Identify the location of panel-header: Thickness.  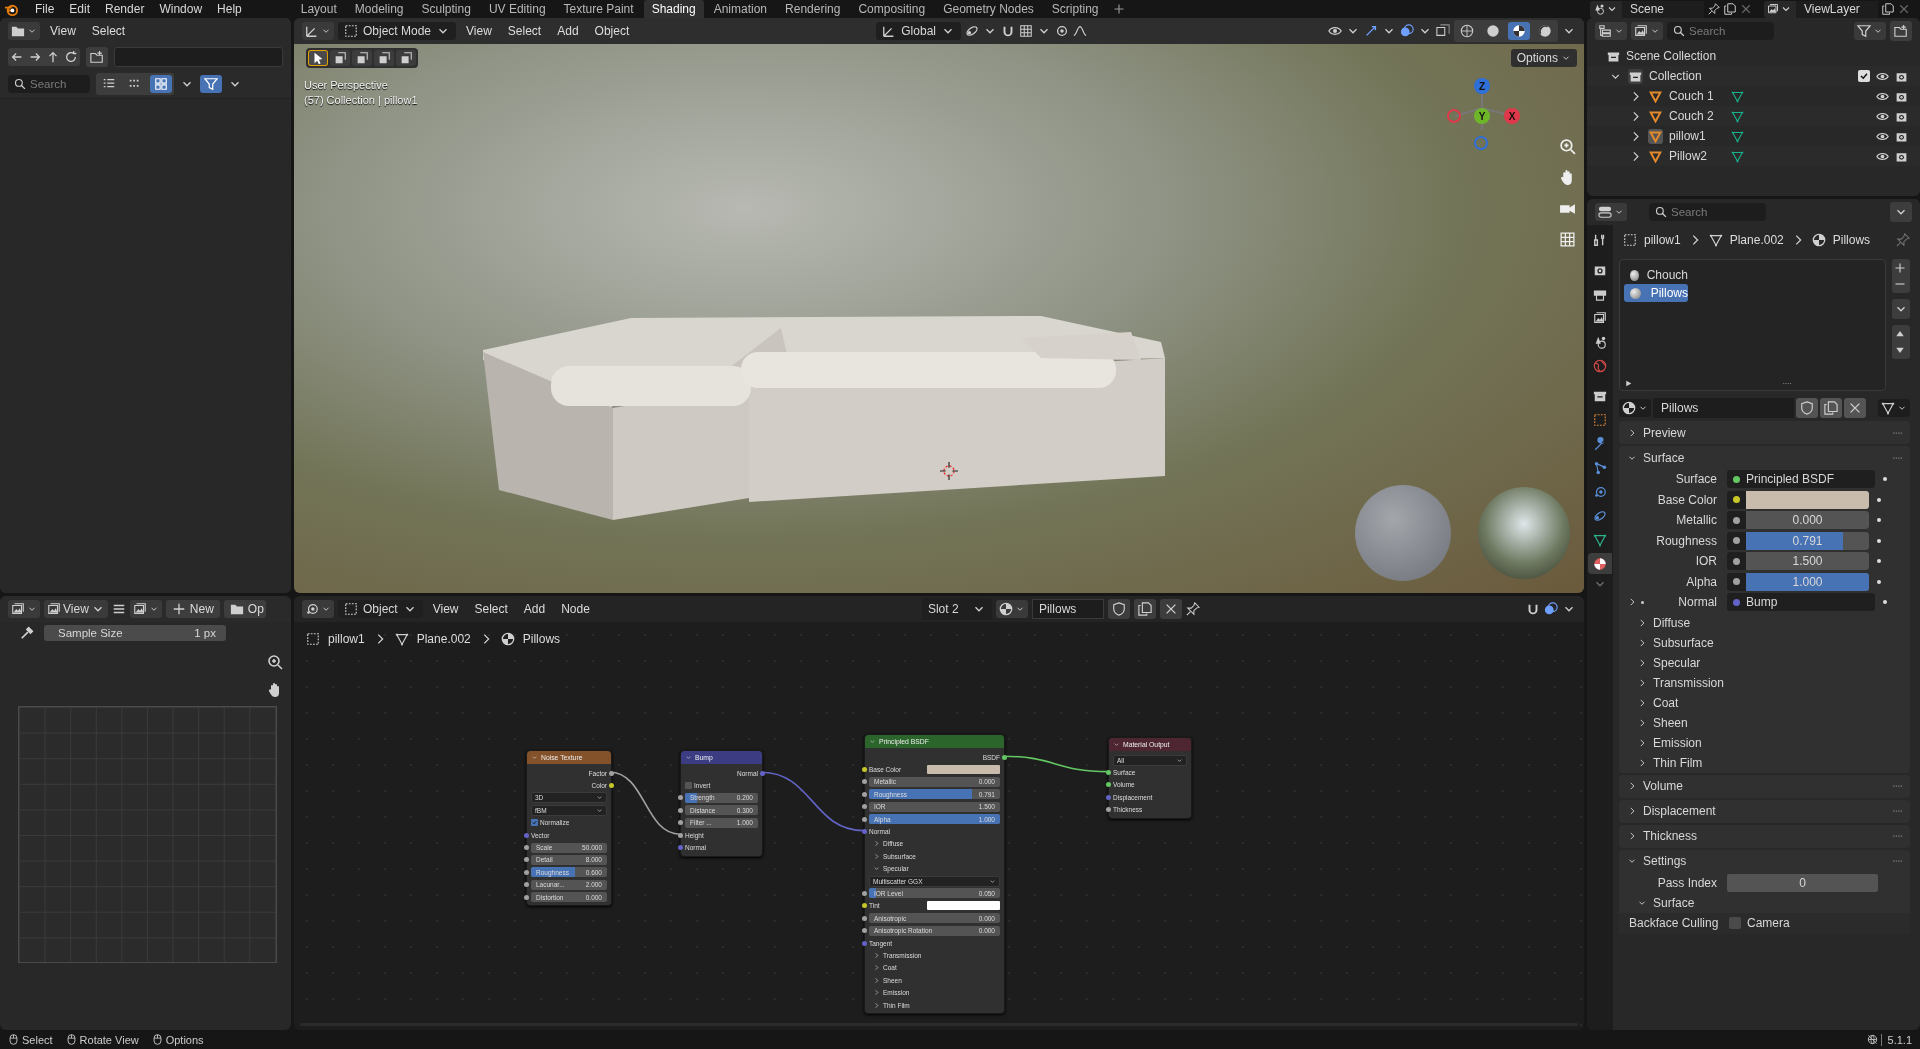
(1764, 836).